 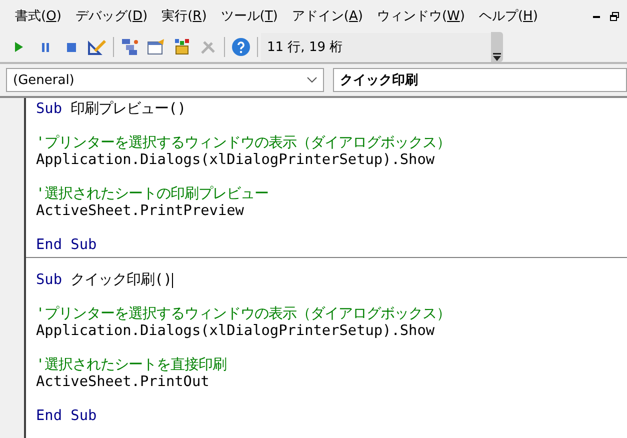 What do you see at coordinates (184, 16) in the screenshot?
I see `menu-item: 実行(R)` at bounding box center [184, 16].